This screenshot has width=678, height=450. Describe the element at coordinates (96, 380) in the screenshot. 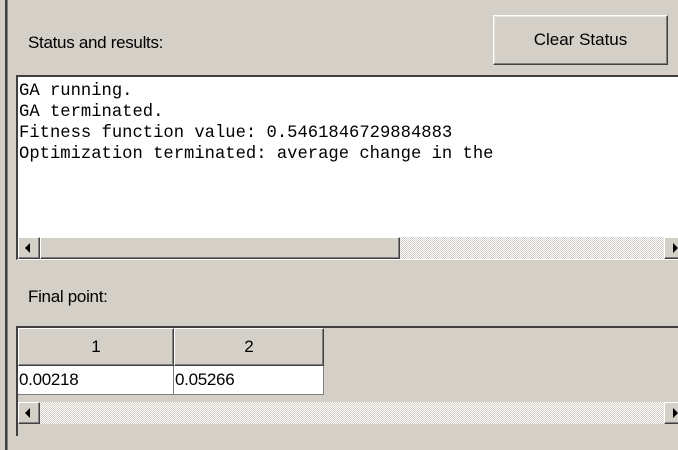

I see `table-cell: 0.00218` at that location.